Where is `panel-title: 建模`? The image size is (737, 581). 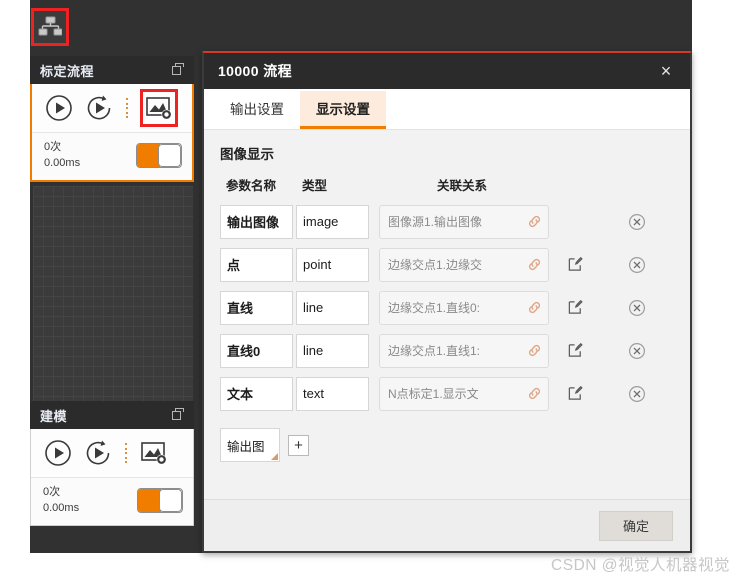
panel-title: 建模 is located at coordinates (54, 416).